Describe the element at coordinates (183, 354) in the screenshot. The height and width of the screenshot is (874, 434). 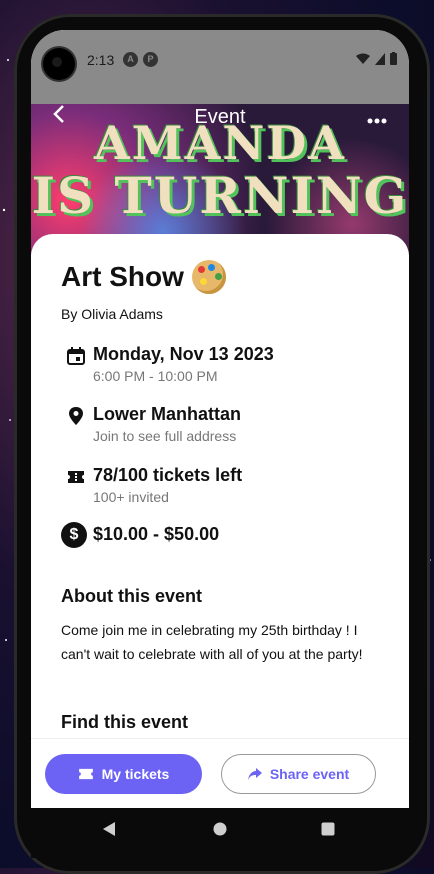
I see `event-date: Monday, Nov 13 2023` at that location.